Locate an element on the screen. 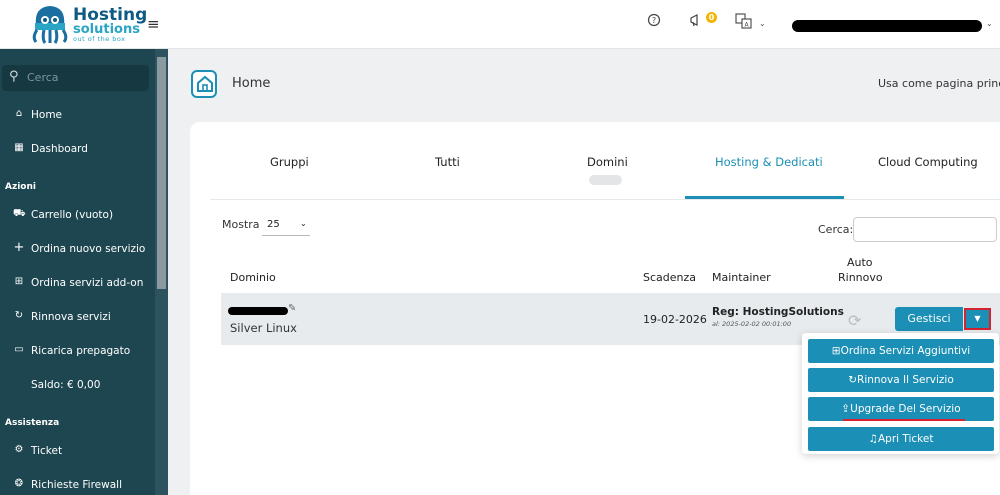 Image resolution: width=1000 pixels, height=495 pixels. help-icon: ? is located at coordinates (654, 22).